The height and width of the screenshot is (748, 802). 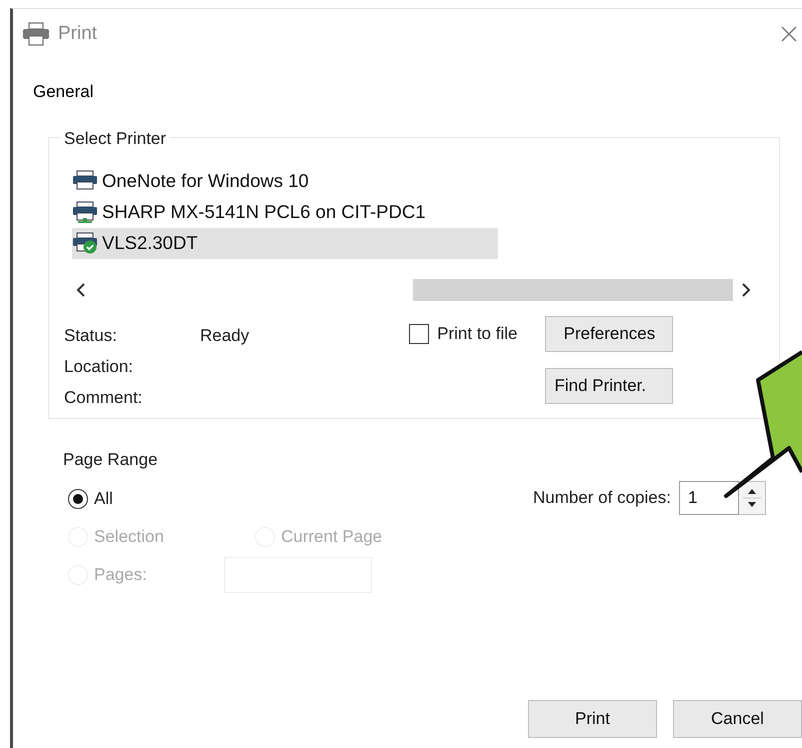 What do you see at coordinates (609, 386) in the screenshot?
I see `find-printer-button: Find Printer.` at bounding box center [609, 386].